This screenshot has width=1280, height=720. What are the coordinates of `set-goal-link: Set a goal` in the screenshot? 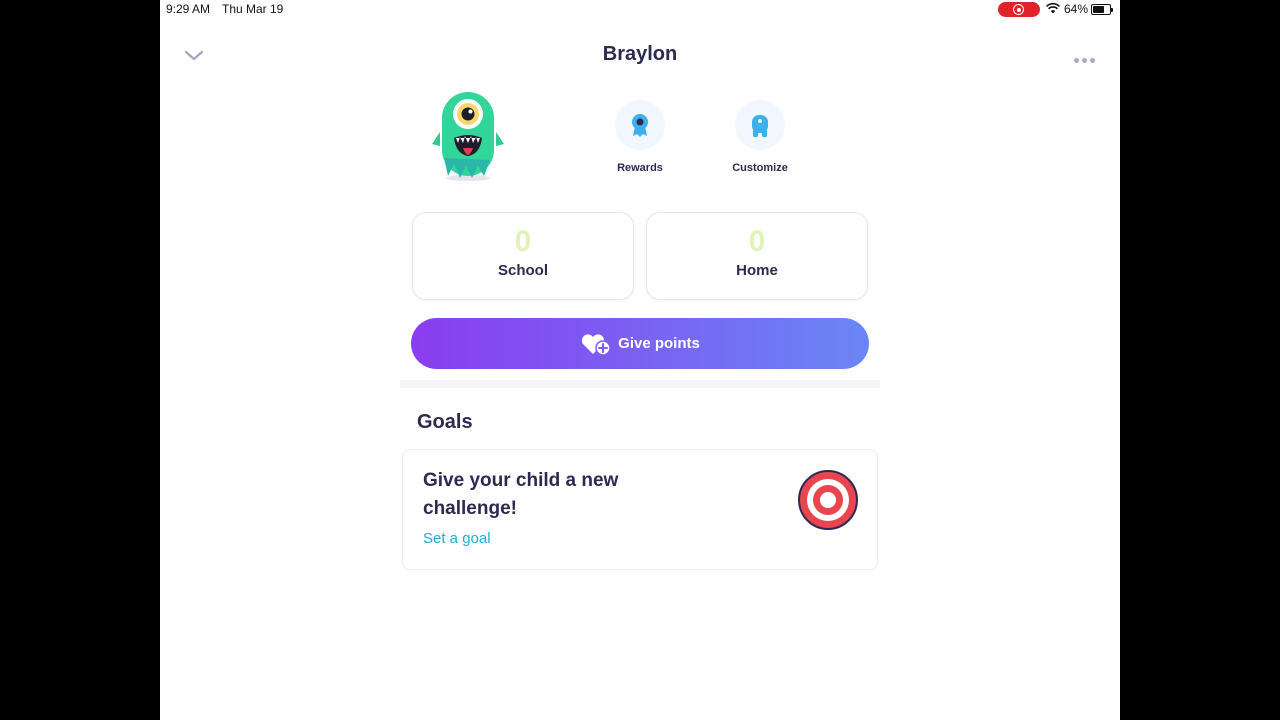 It's located at (457, 538).